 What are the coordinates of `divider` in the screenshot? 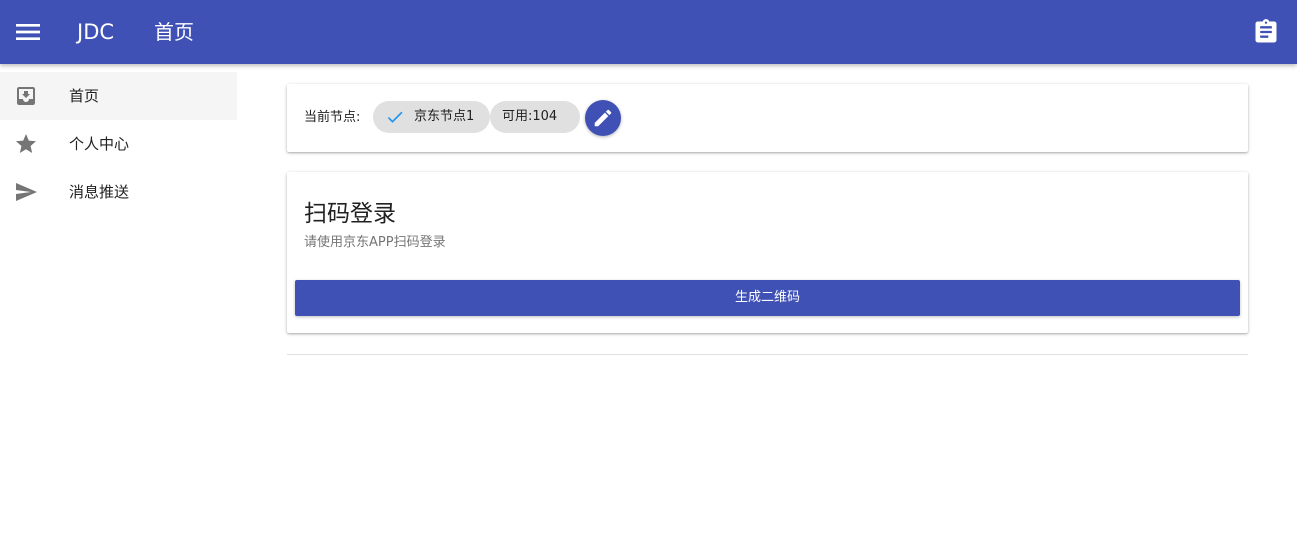 It's located at (767, 354).